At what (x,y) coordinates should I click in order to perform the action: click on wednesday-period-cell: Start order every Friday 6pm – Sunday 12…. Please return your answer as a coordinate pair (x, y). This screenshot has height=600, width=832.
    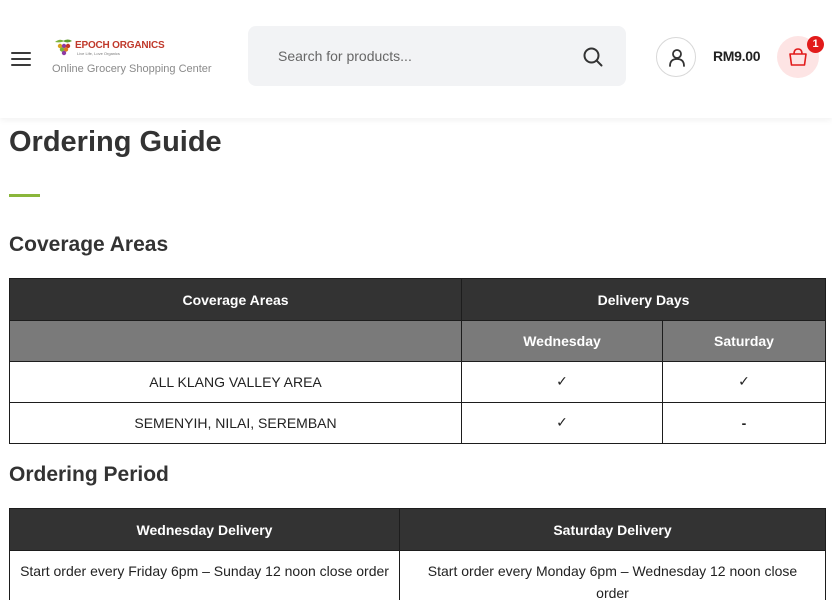
    Looking at the image, I should click on (204, 575).